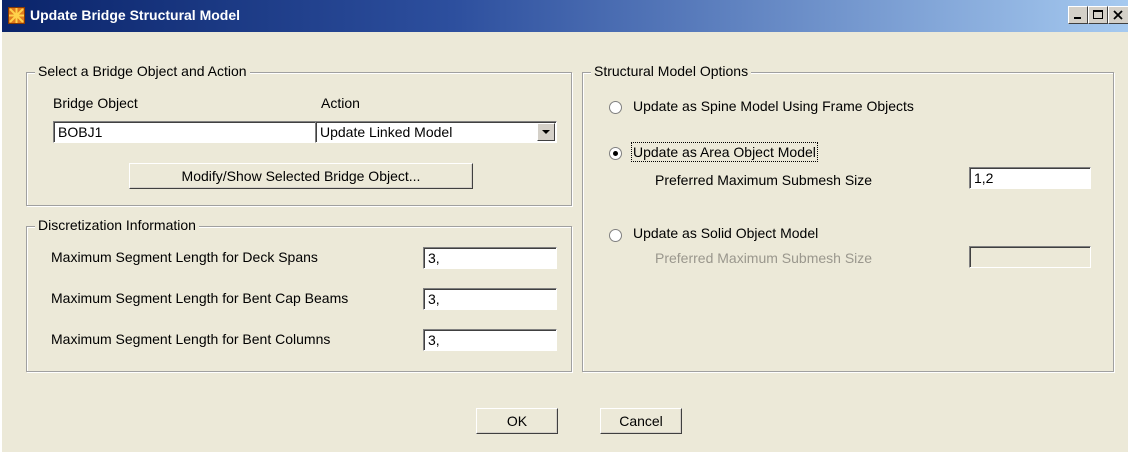 Image resolution: width=1128 pixels, height=452 pixels. What do you see at coordinates (142, 71) in the screenshot?
I see `select-bridge-group-title: Select a Bridge Object and Action` at bounding box center [142, 71].